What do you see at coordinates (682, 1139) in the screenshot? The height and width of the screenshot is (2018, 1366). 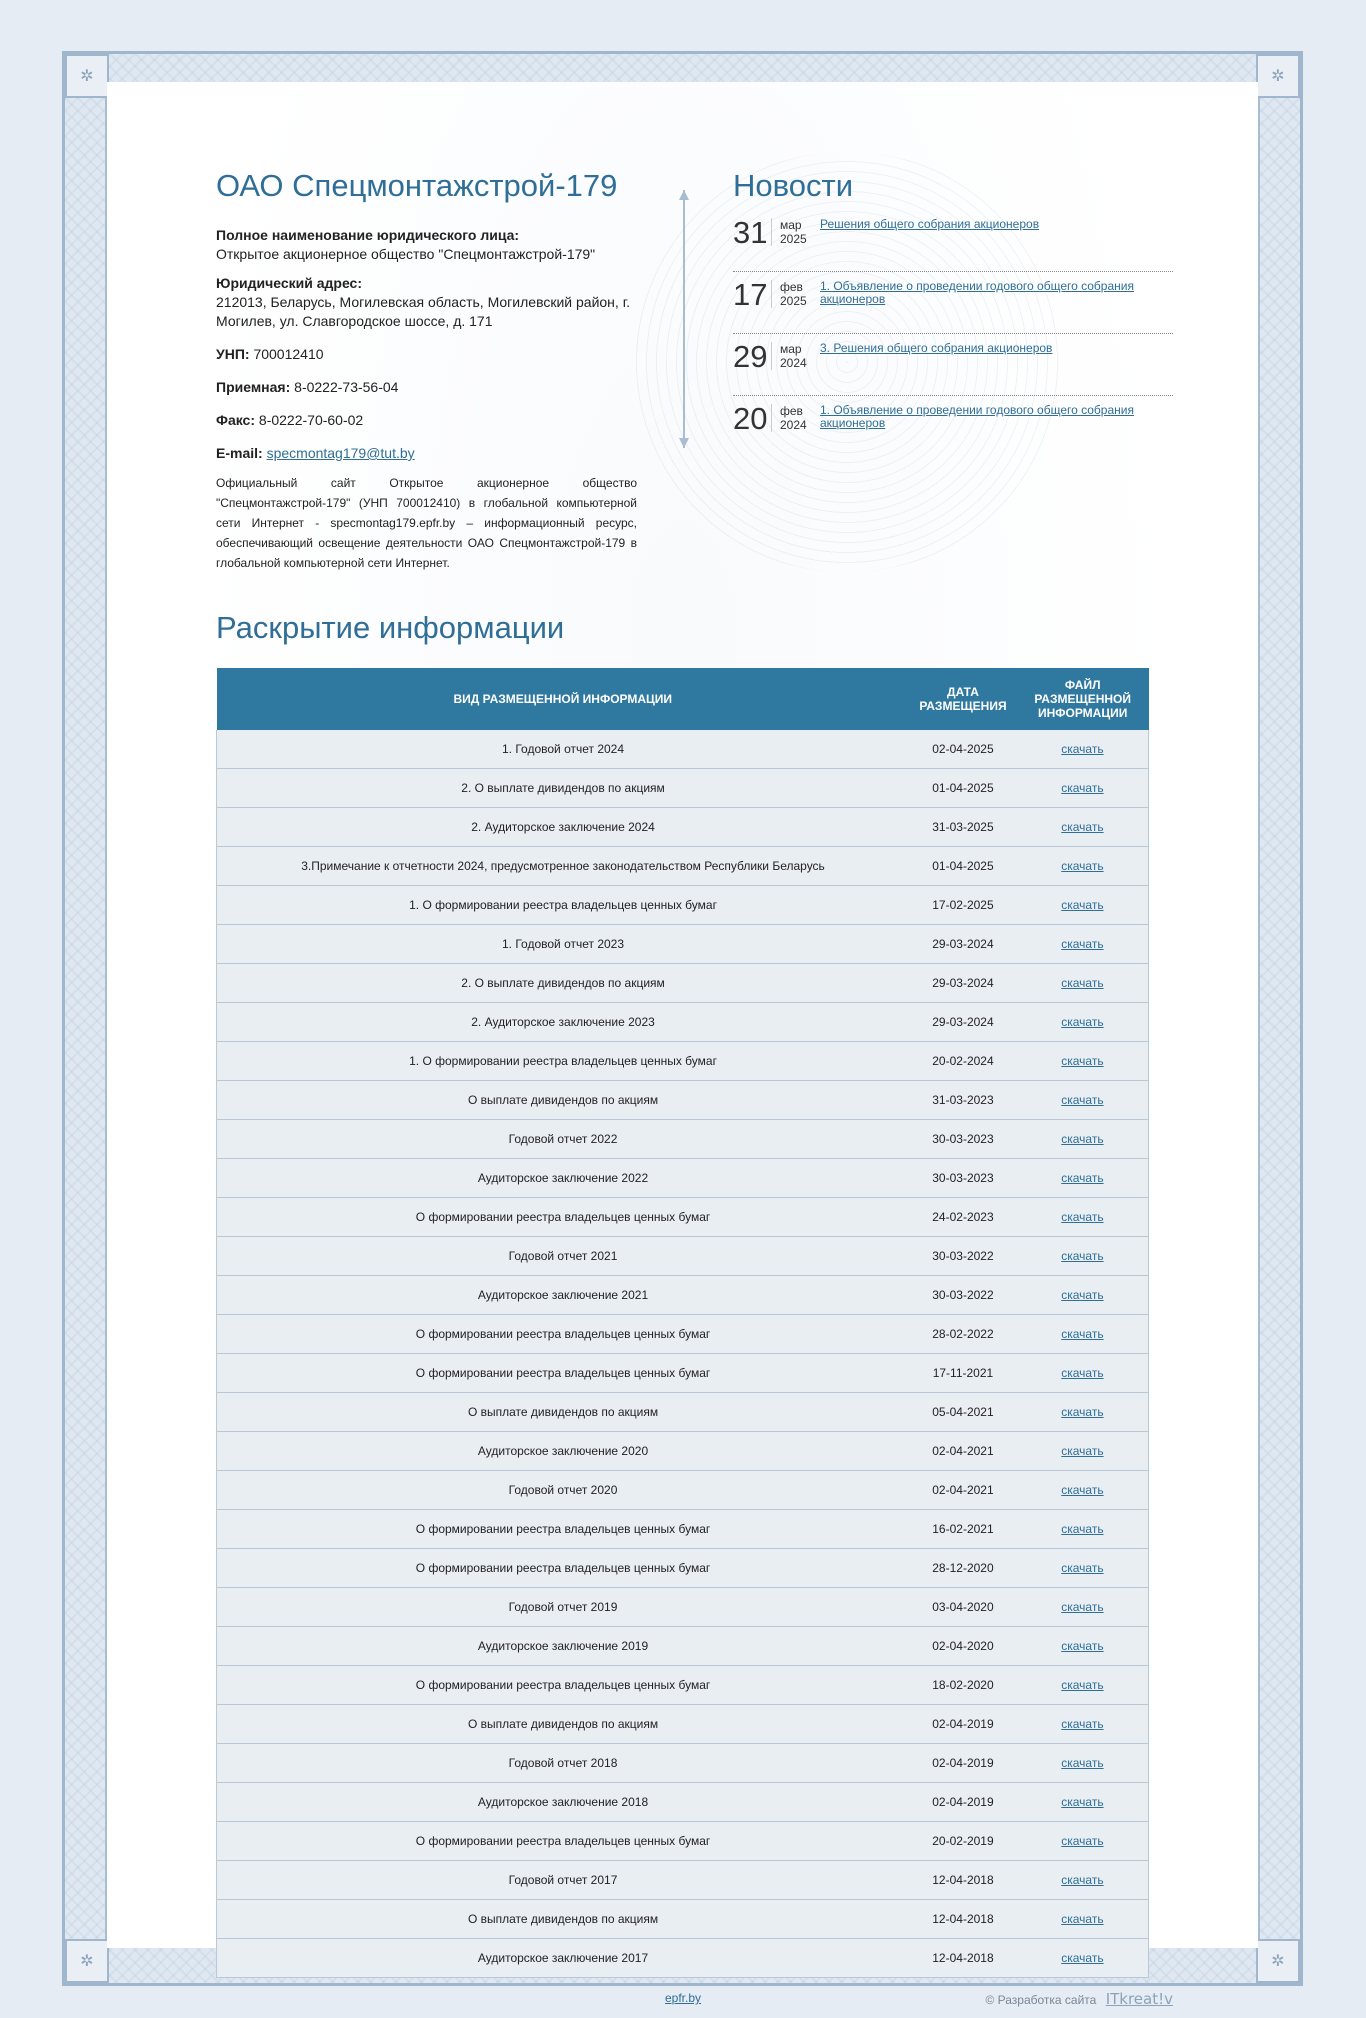 I see `table-row: Годовой отчет 2022 30-03-2023 скачать` at bounding box center [682, 1139].